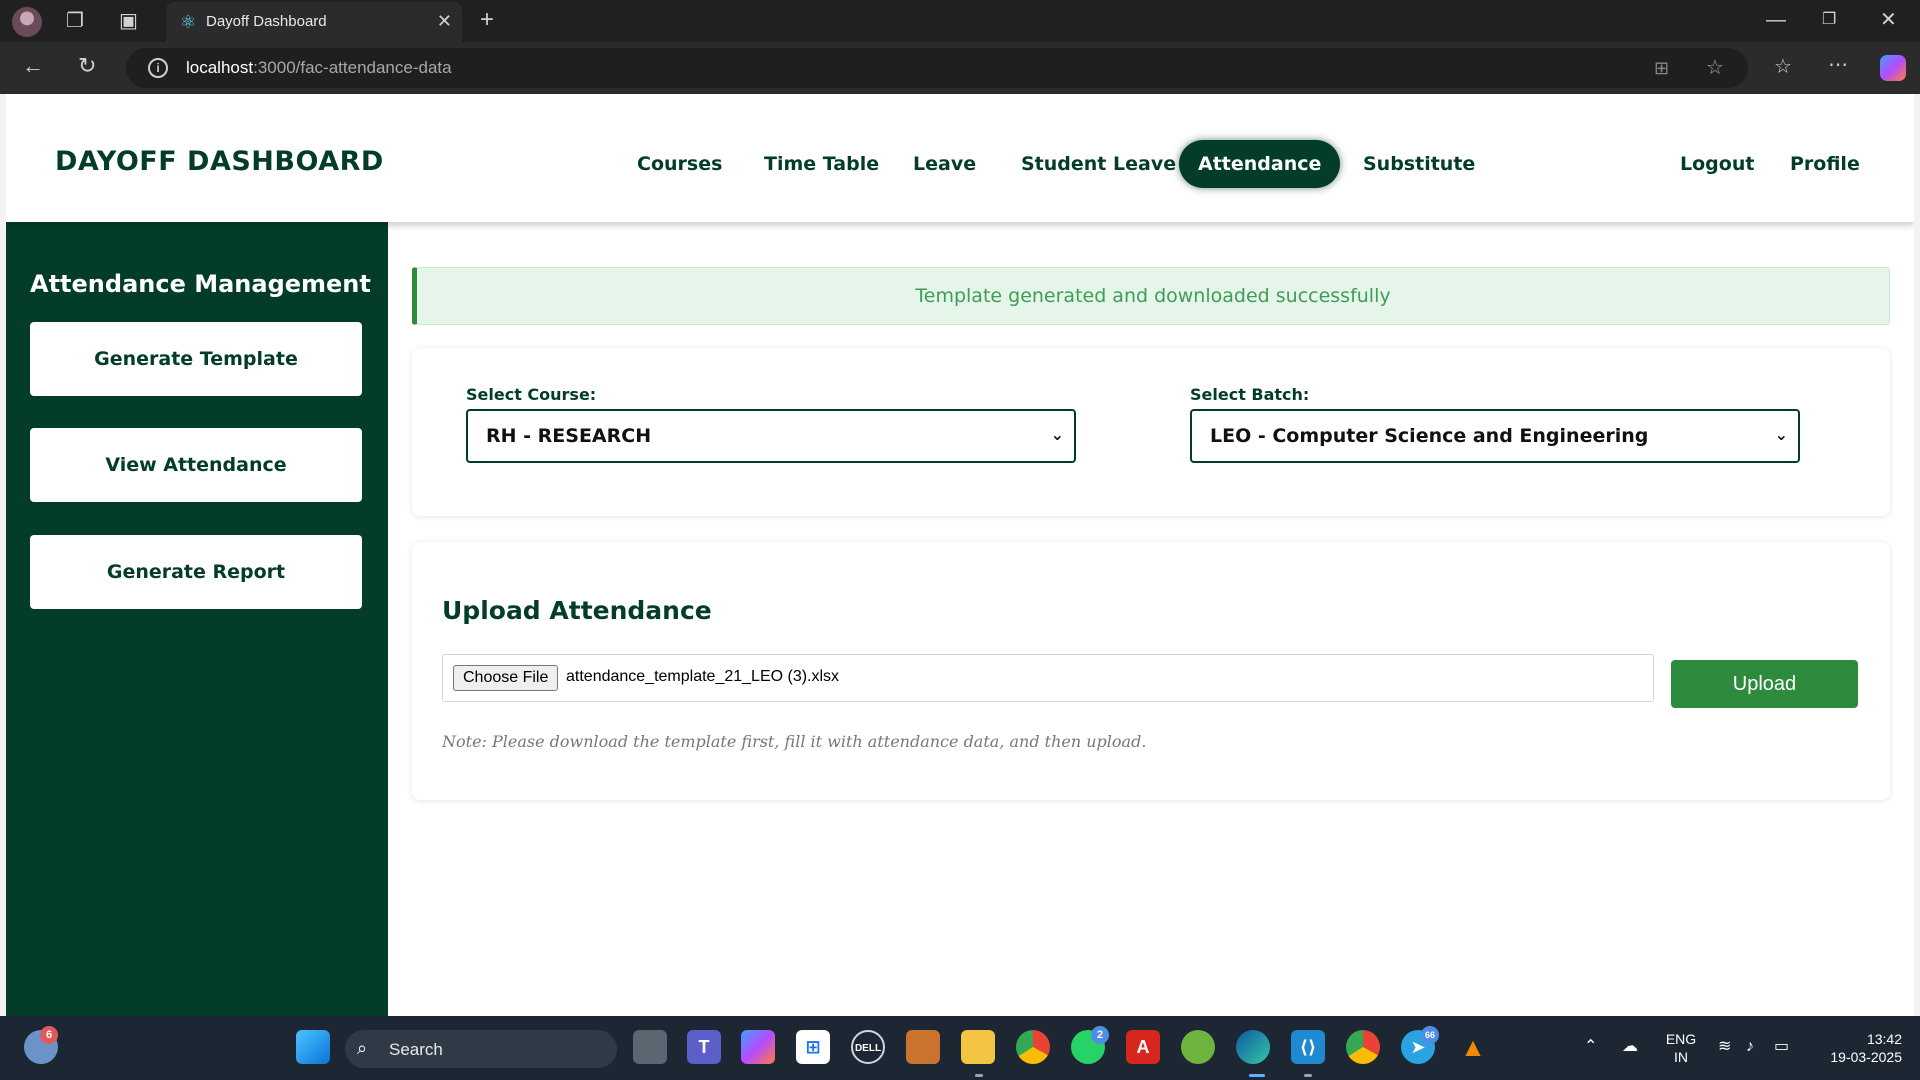  What do you see at coordinates (1783, 67) in the screenshot?
I see `favorites-icon: ☆` at bounding box center [1783, 67].